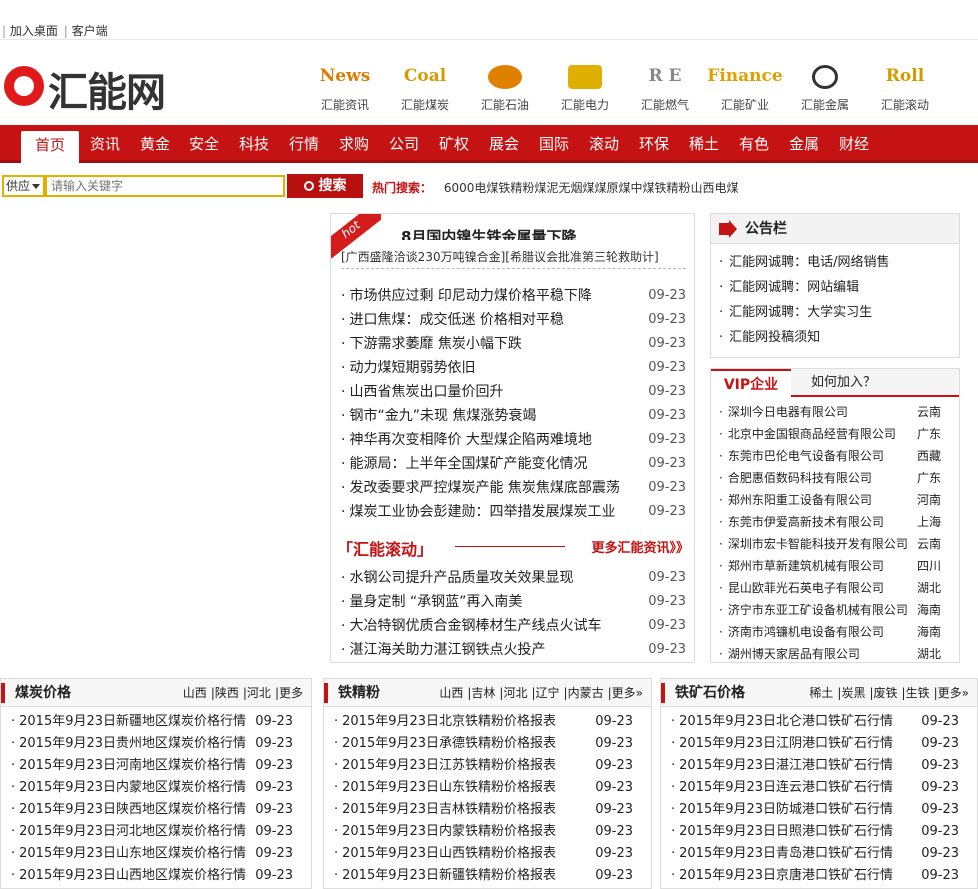 This screenshot has height=889, width=978. Describe the element at coordinates (132, 721) in the screenshot. I see `price-link: 2015年9月23日新疆地区煤炭价格行情` at that location.